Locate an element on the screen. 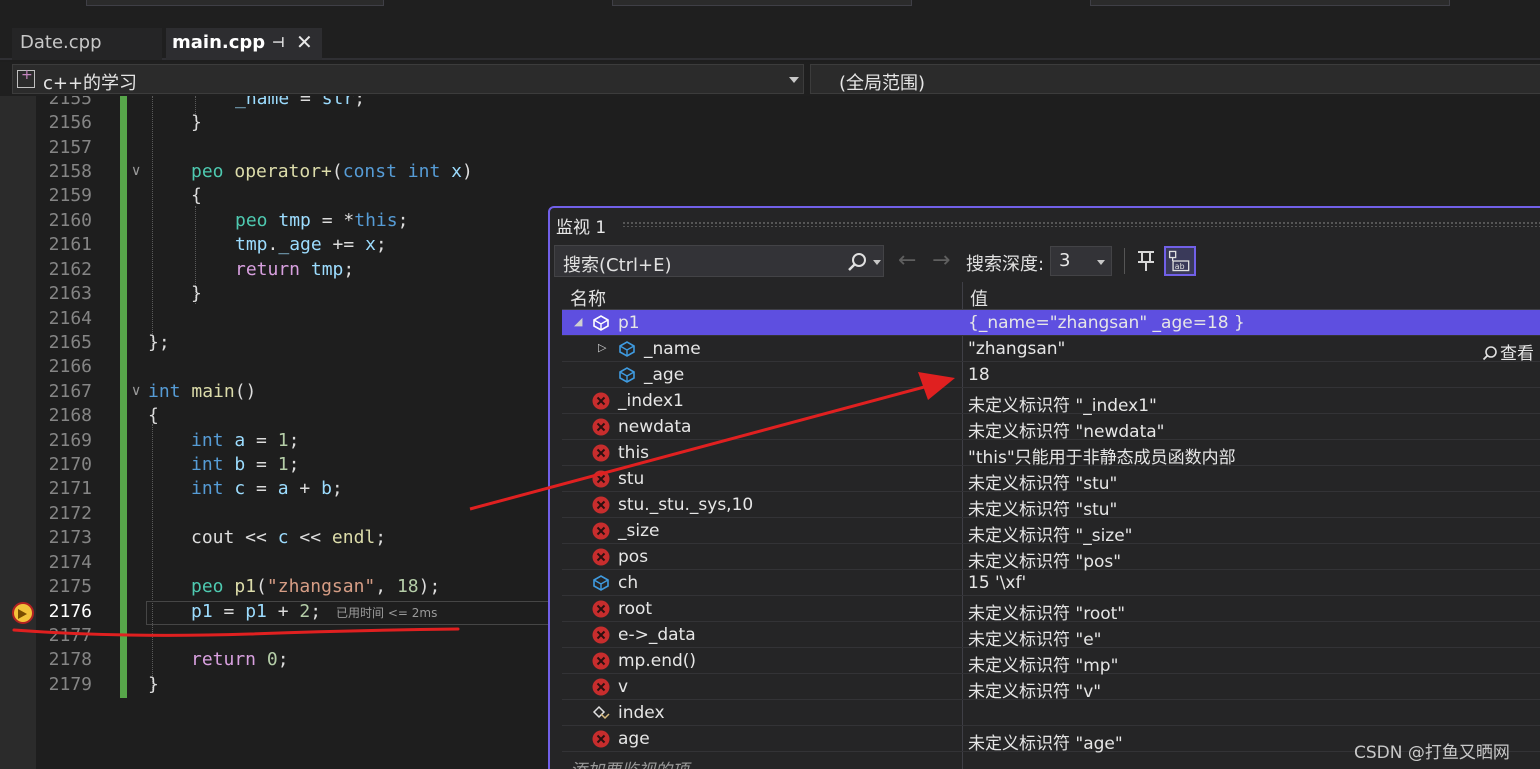 Image resolution: width=1540 pixels, height=769 pixels. code-line: 2160 peo tmp = *this; is located at coordinates (280, 221).